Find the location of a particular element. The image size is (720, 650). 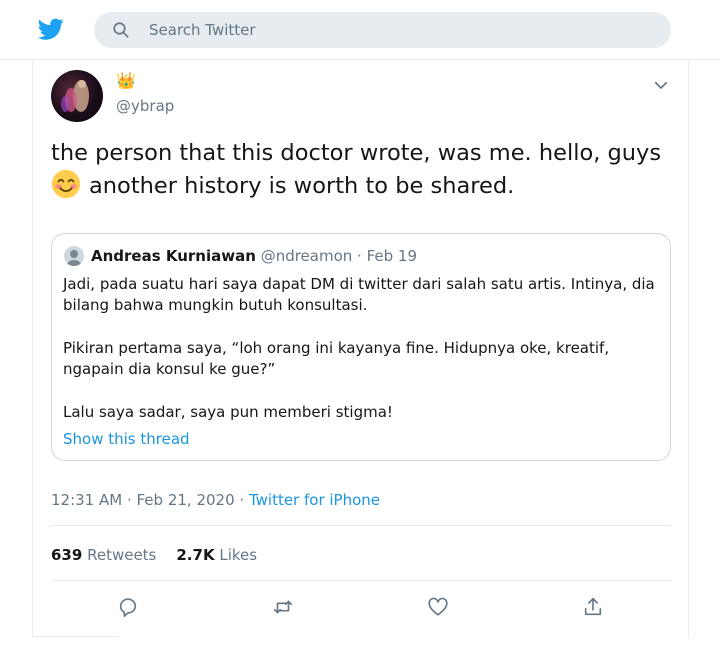

source-link: Twitter for iPhone is located at coordinates (314, 500).